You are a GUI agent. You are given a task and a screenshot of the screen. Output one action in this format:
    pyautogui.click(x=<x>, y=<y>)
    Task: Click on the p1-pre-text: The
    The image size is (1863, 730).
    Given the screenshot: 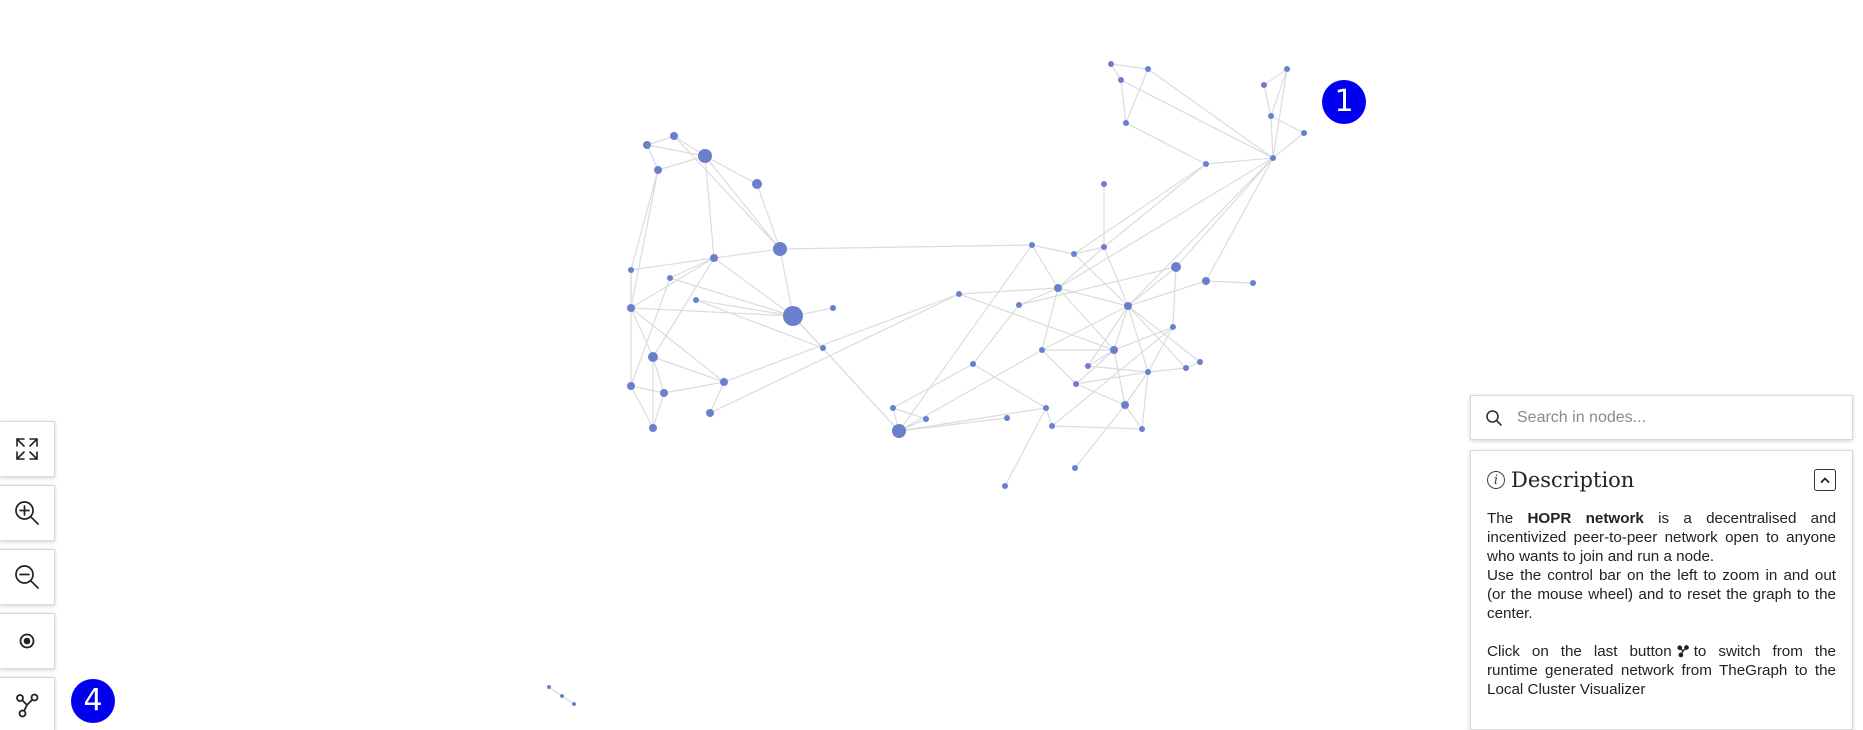 What is the action you would take?
    pyautogui.click(x=1507, y=518)
    